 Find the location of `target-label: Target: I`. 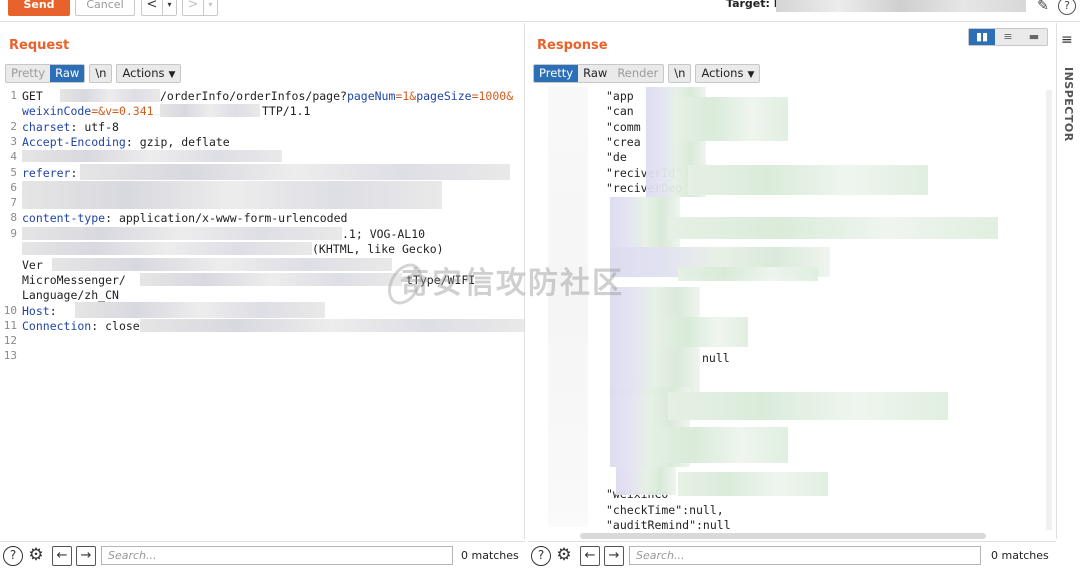

target-label: Target: I is located at coordinates (752, 5).